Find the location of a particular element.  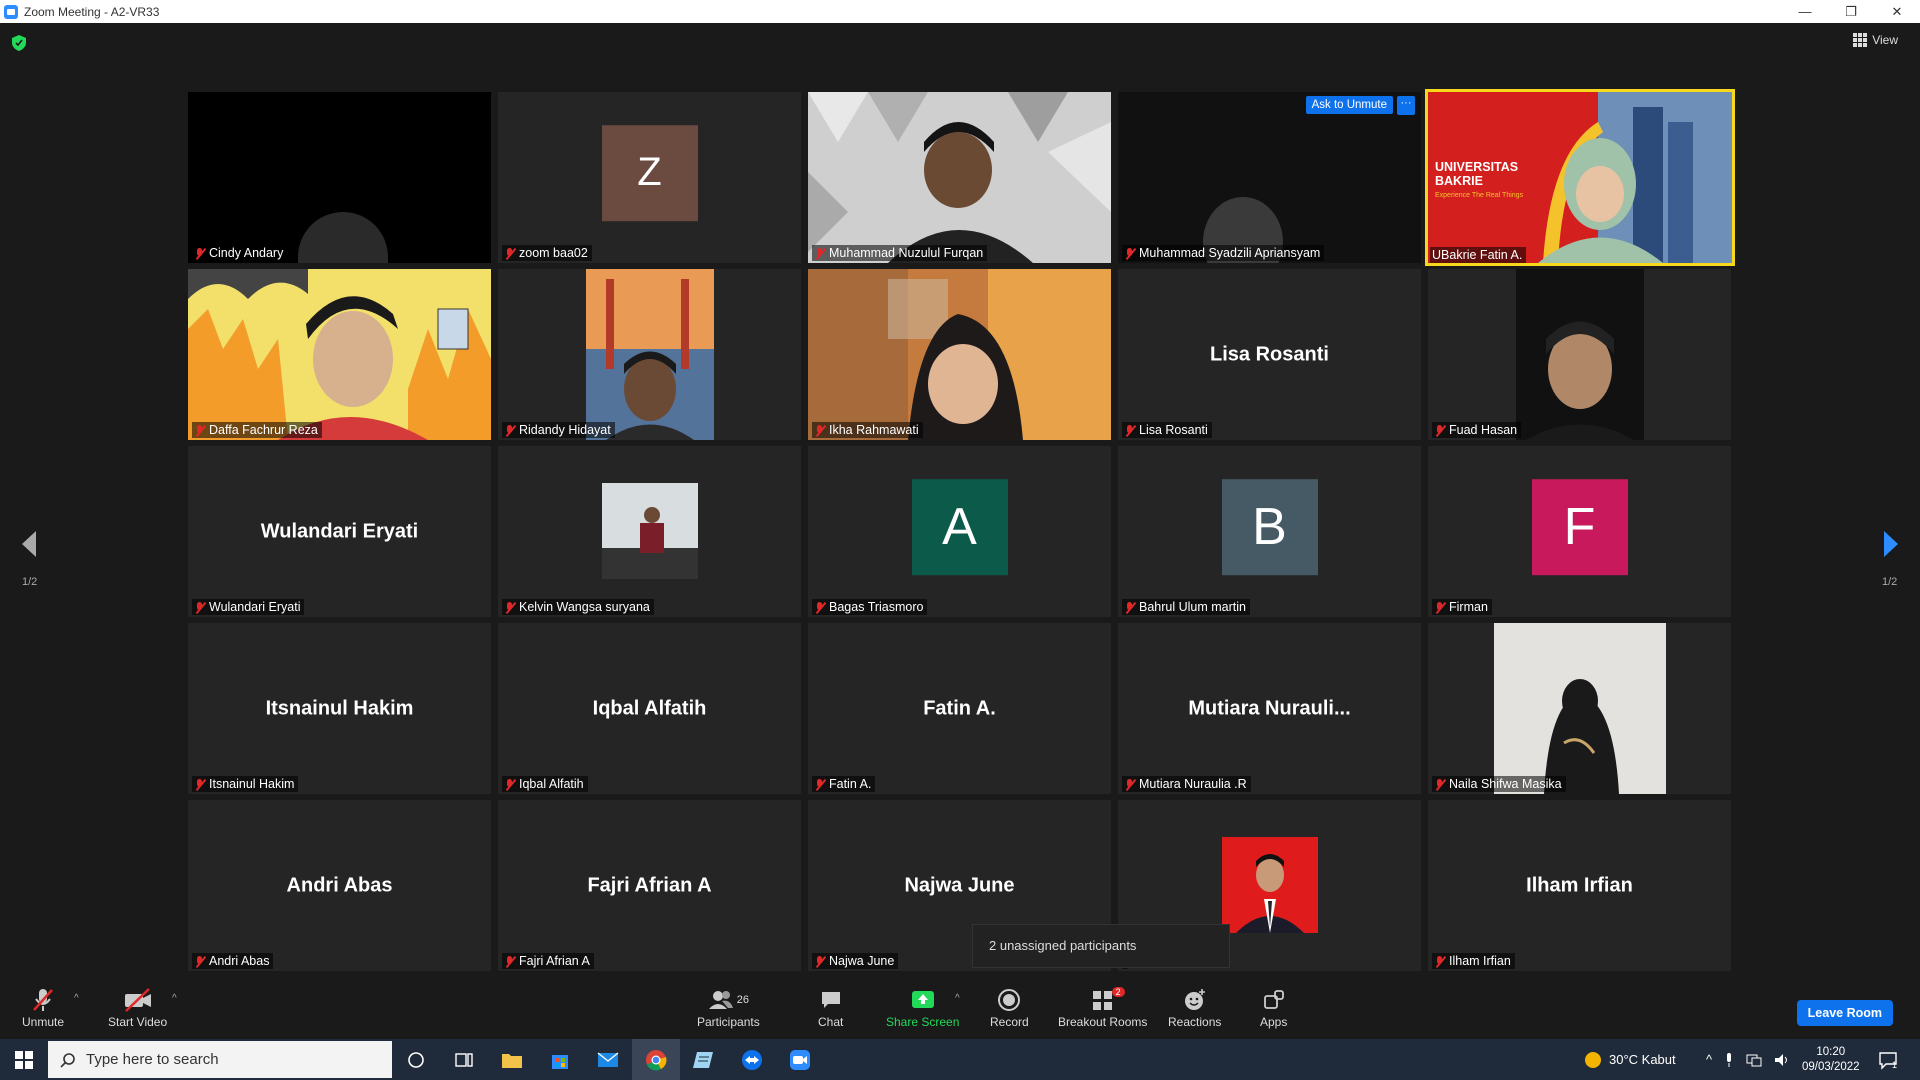

view-button: View is located at coordinates (1875, 40).